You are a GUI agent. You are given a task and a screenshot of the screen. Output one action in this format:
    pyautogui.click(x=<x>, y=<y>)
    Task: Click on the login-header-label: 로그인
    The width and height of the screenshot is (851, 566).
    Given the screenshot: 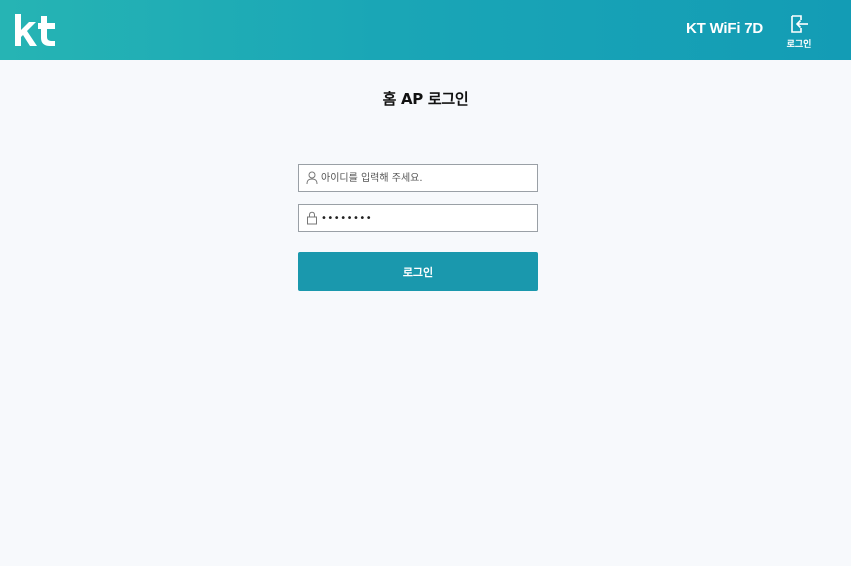 What is the action you would take?
    pyautogui.click(x=799, y=45)
    